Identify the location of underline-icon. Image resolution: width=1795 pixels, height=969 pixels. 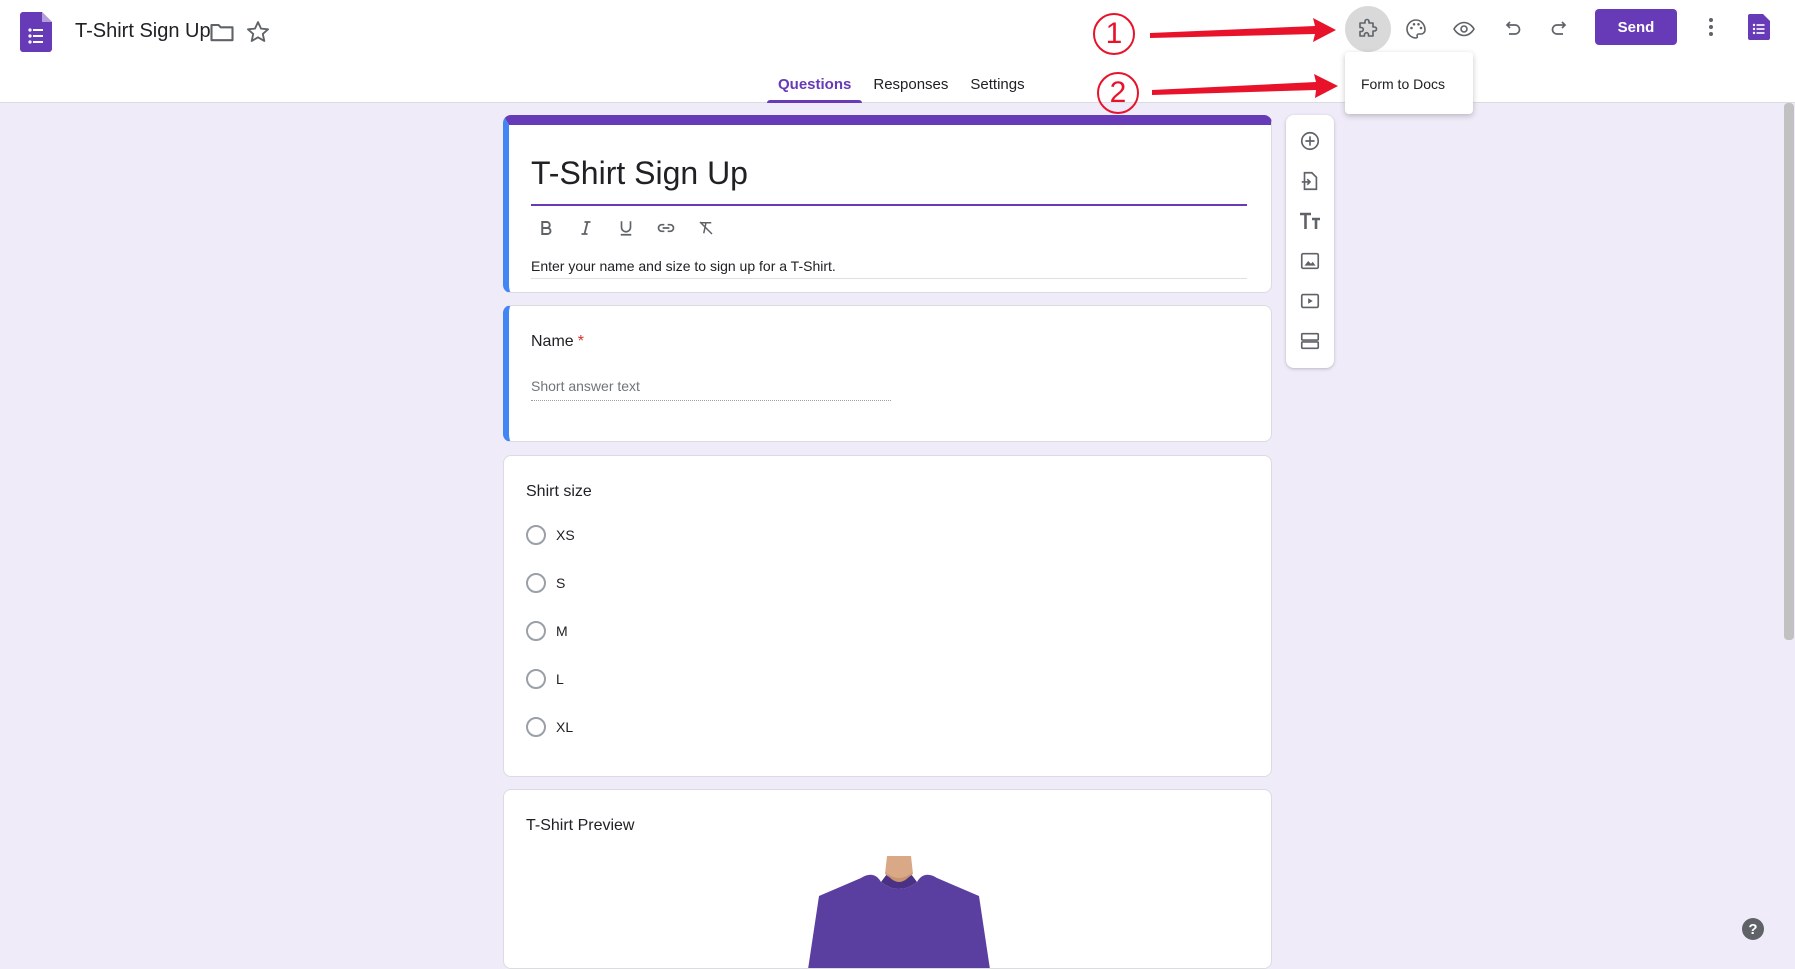
(626, 228).